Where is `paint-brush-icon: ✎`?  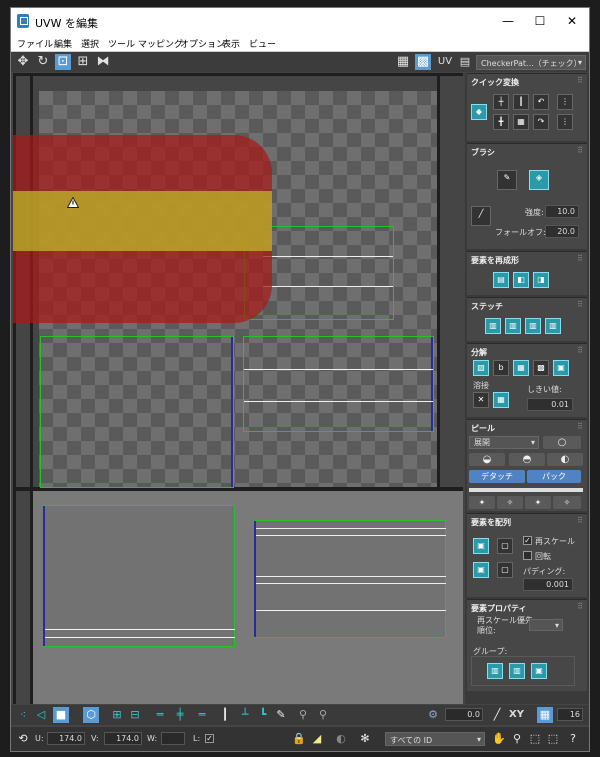 paint-brush-icon: ✎ is located at coordinates (507, 180).